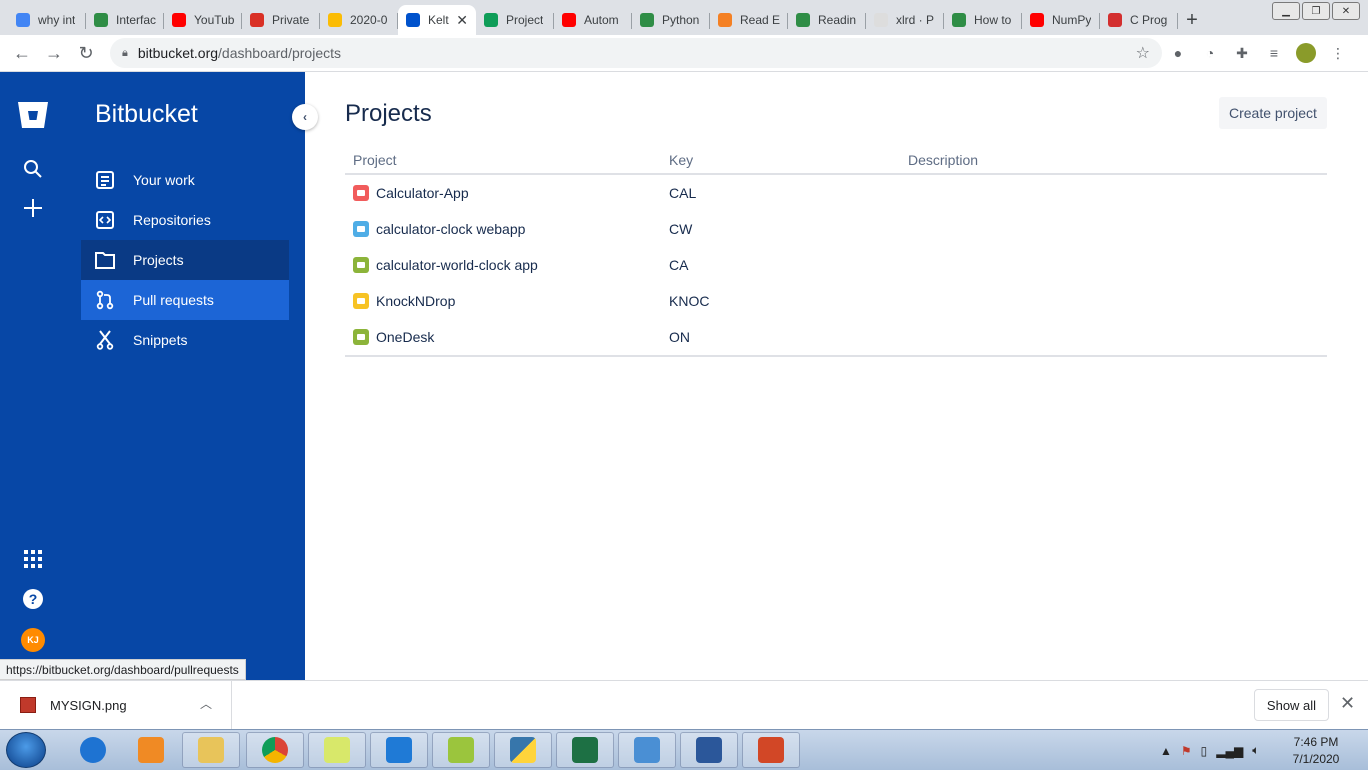 This screenshot has width=1368, height=770. I want to click on collapse-sidebar-chevron-icon: ‹, so click(305, 117).